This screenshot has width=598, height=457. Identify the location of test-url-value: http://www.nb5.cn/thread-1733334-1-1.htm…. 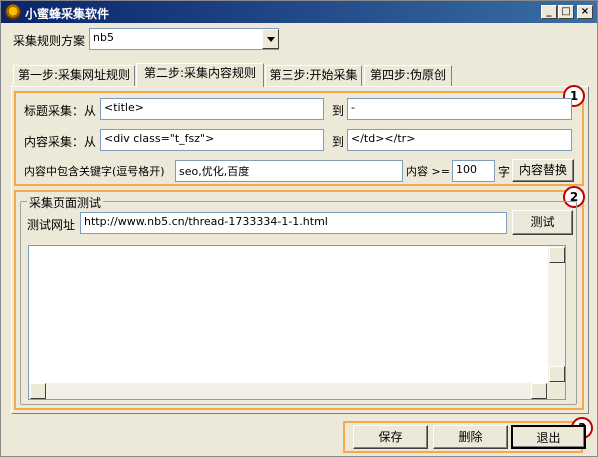
(206, 221).